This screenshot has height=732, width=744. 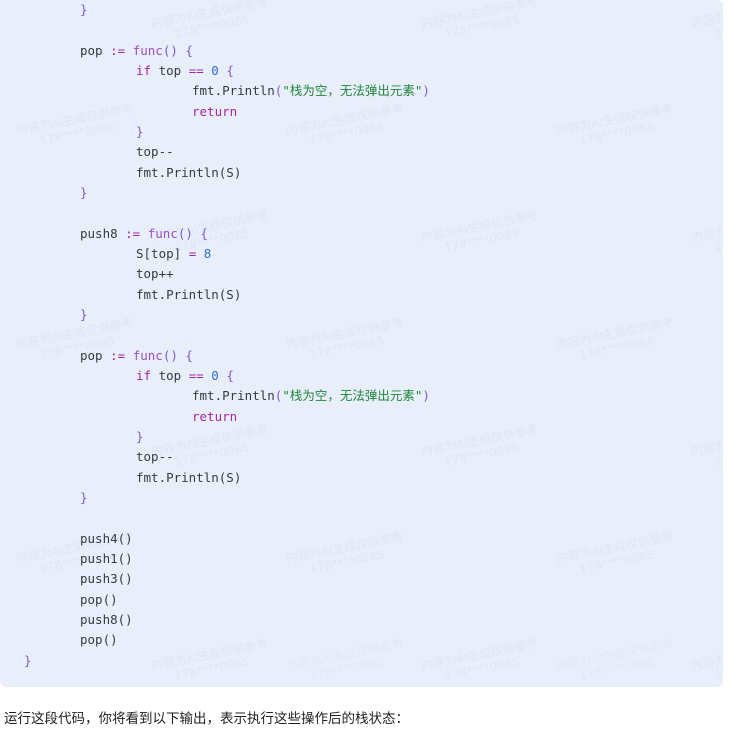 I want to click on caption-text: 运行这段代码，你将看到以下输出，表示执行这些操作后的栈状态：, so click(x=206, y=718).